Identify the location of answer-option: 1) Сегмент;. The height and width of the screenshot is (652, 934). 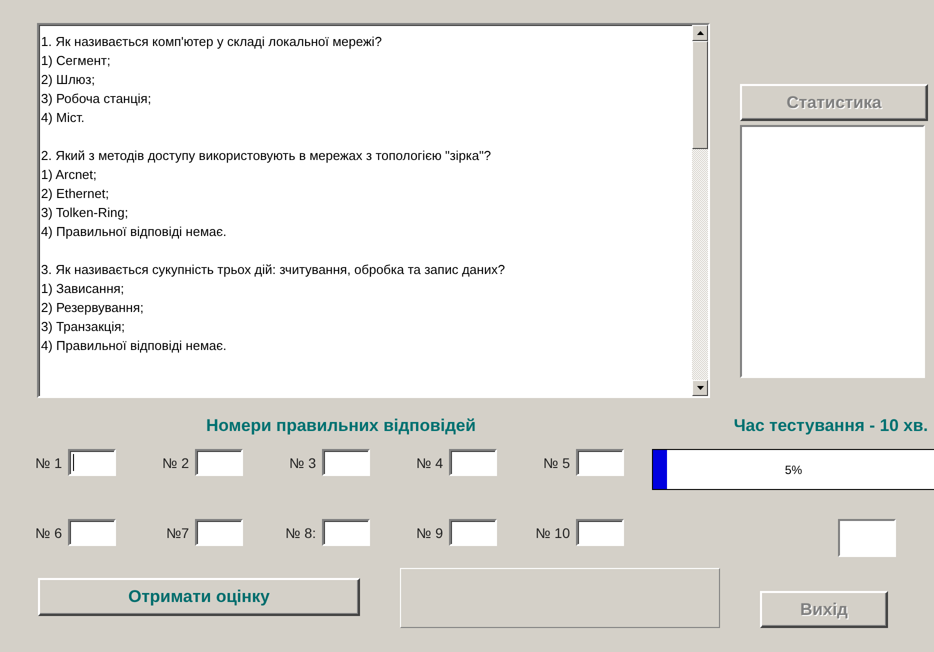
(366, 60).